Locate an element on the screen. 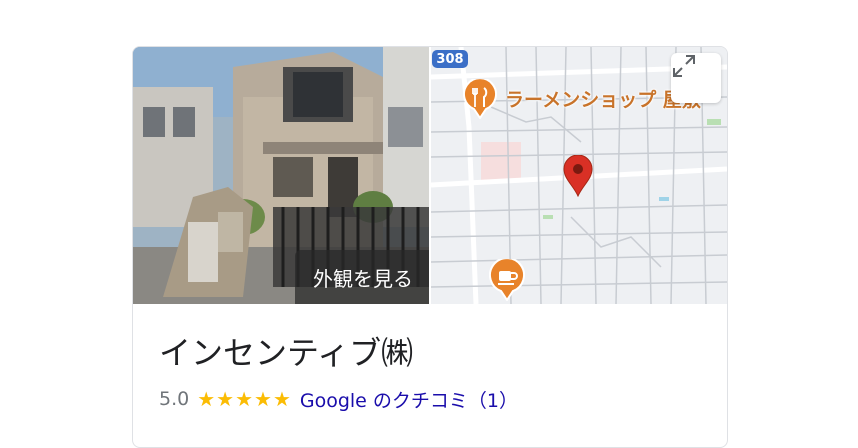 The width and height of the screenshot is (858, 448). star-rating-icon: ★★★★★ is located at coordinates (244, 399).